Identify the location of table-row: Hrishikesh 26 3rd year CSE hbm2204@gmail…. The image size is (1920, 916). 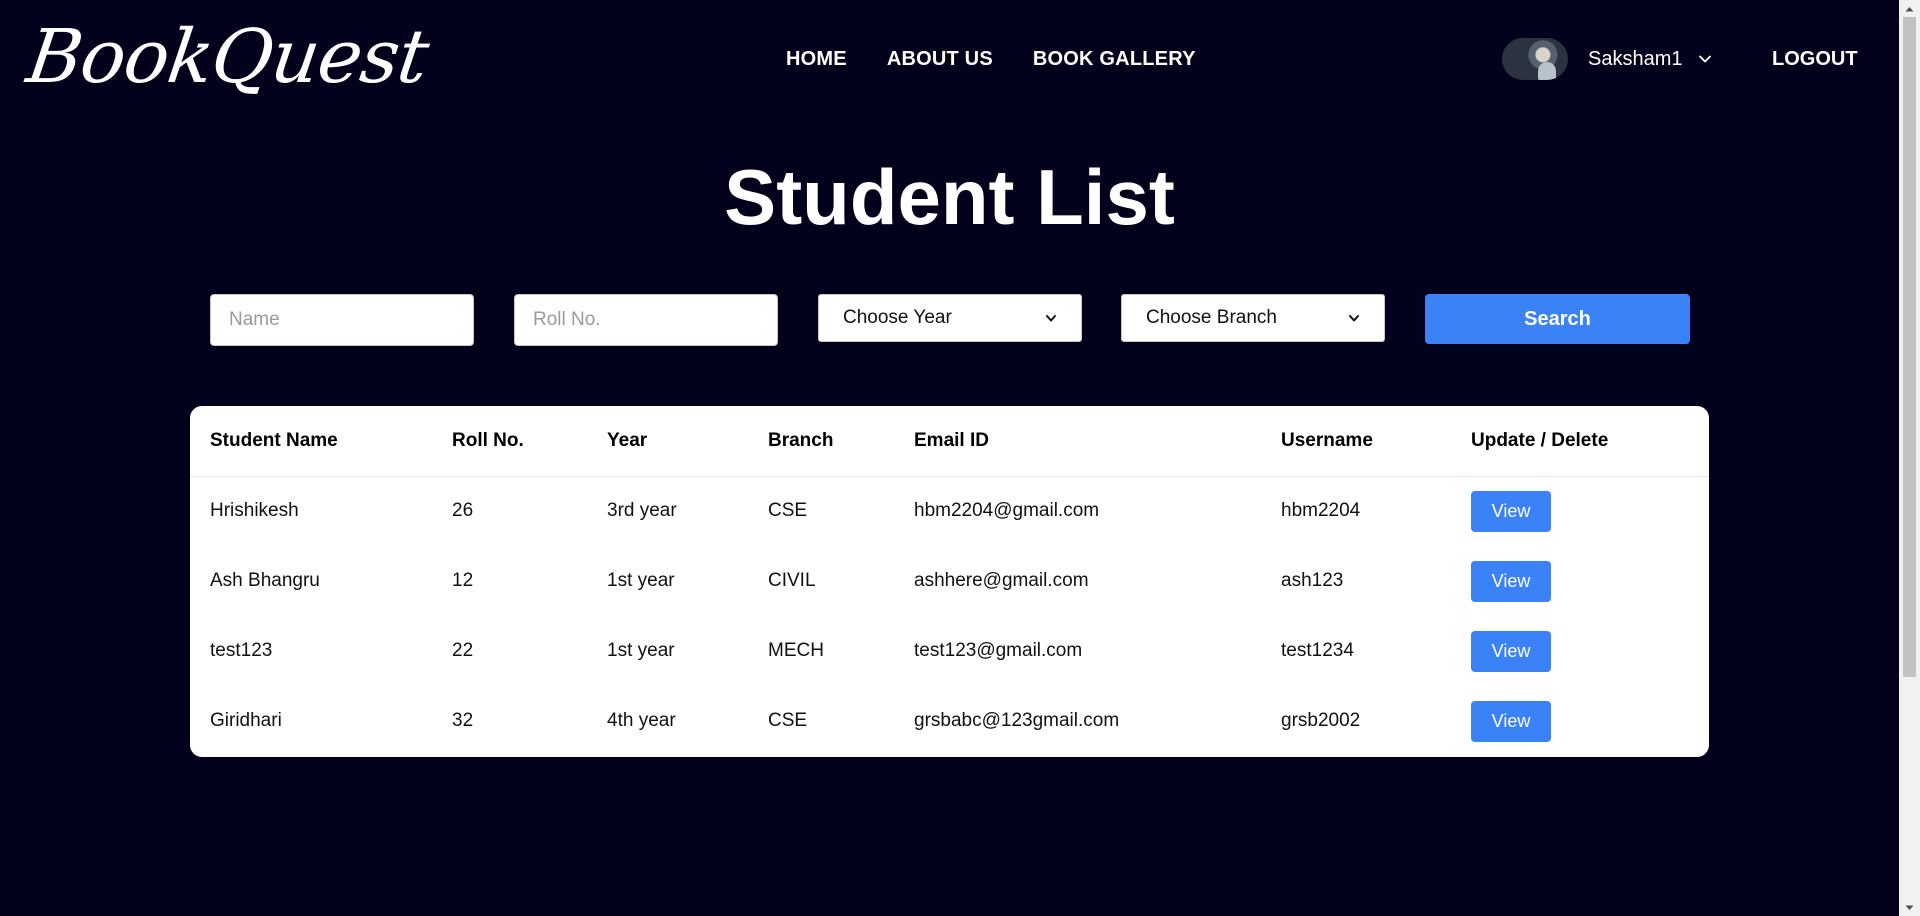
(949, 511).